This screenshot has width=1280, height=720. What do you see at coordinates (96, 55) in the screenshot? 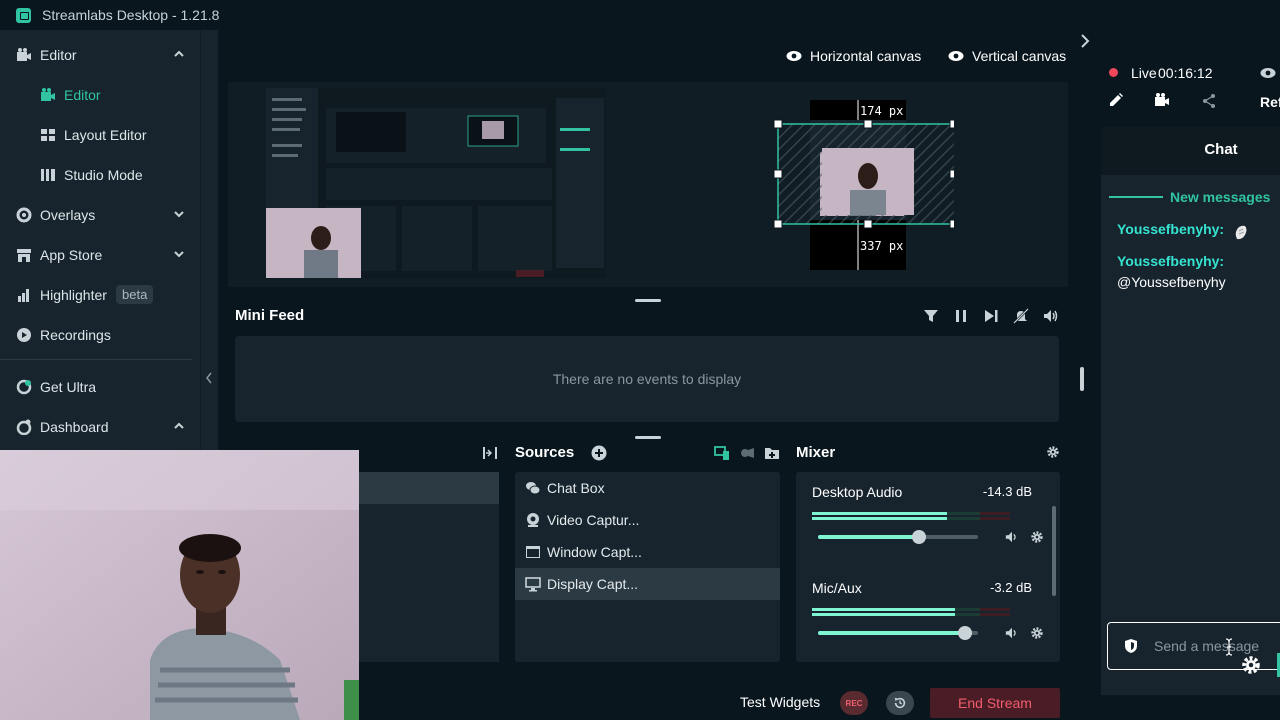
I see `sidebar-item-editor: Editor` at bounding box center [96, 55].